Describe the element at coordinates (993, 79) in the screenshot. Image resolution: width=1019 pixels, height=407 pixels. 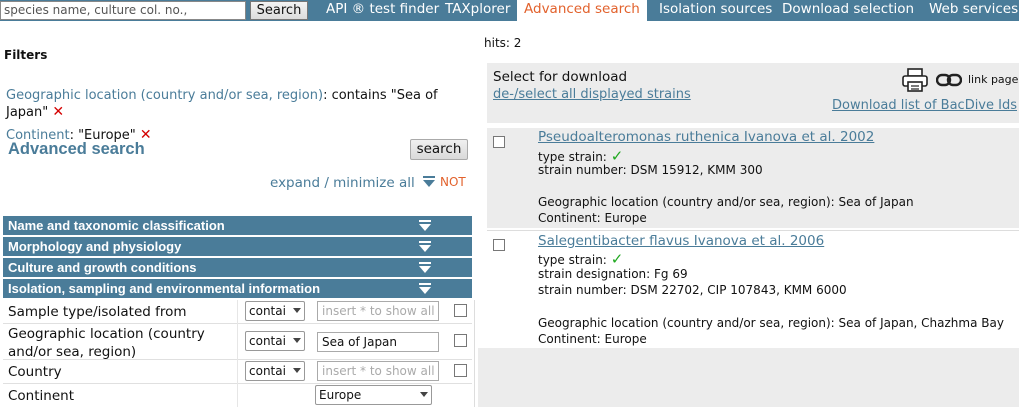
I see `link-page-label: link page` at that location.